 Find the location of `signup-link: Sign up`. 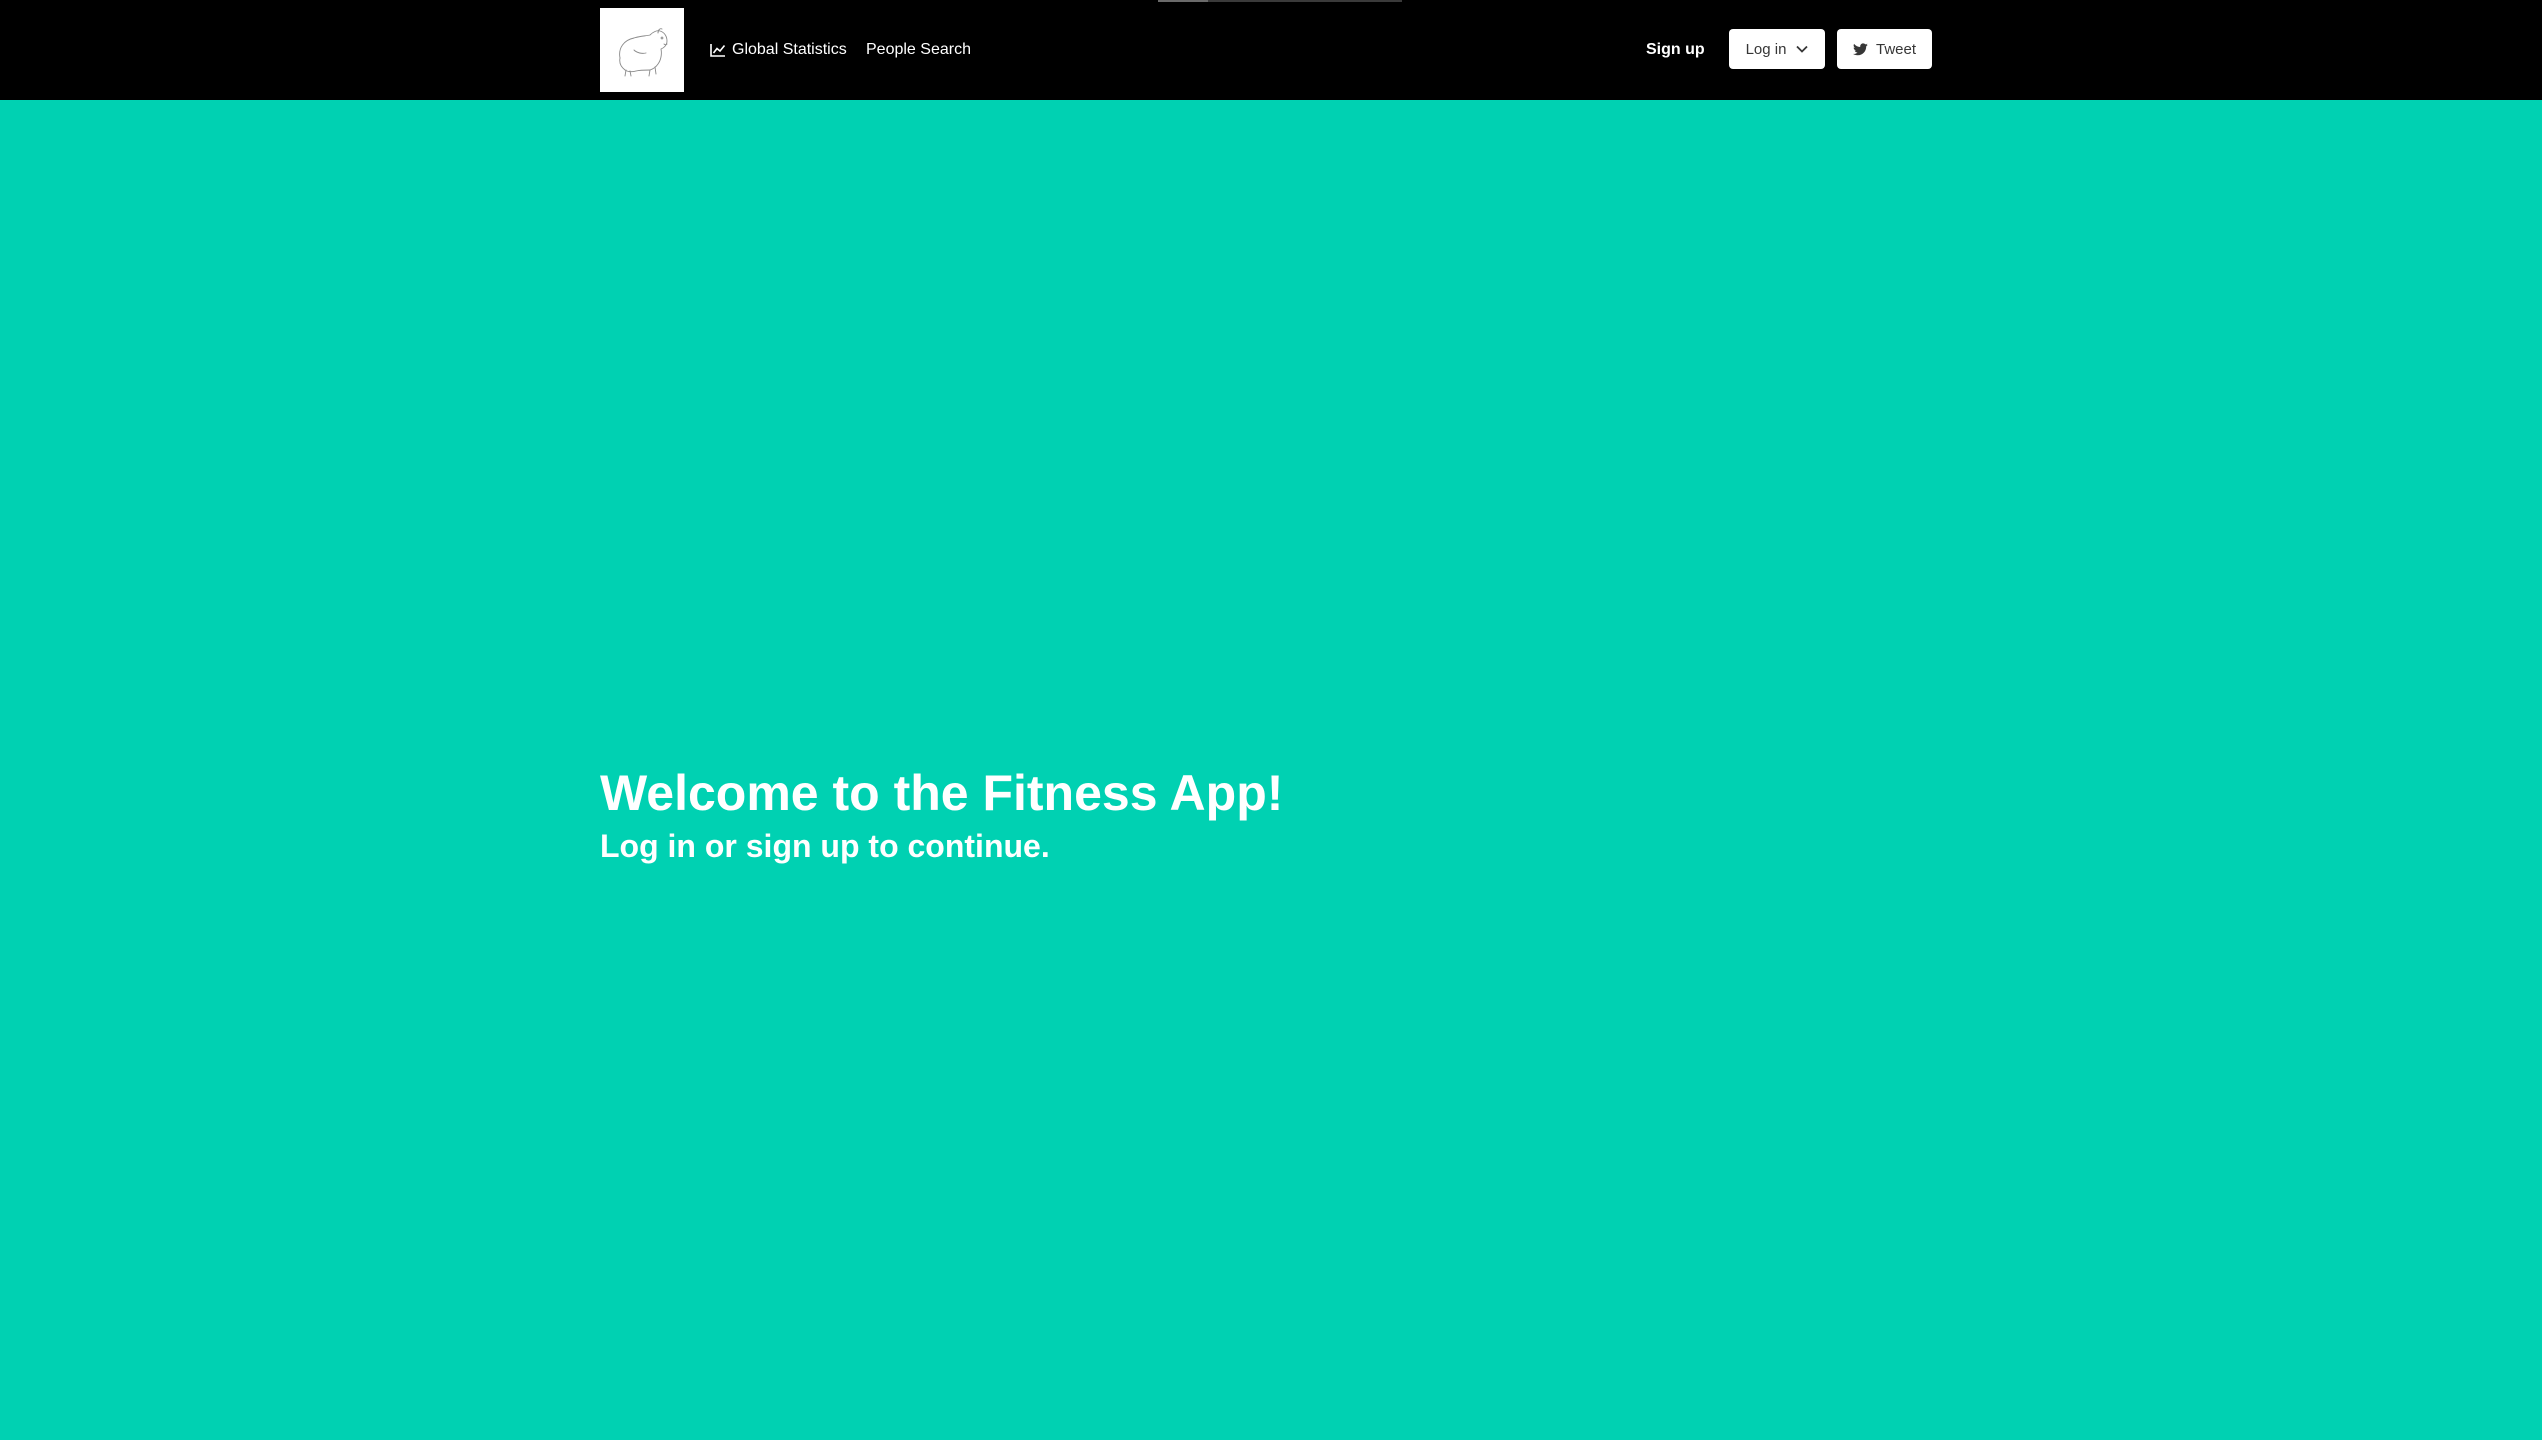

signup-link: Sign up is located at coordinates (1675, 50).